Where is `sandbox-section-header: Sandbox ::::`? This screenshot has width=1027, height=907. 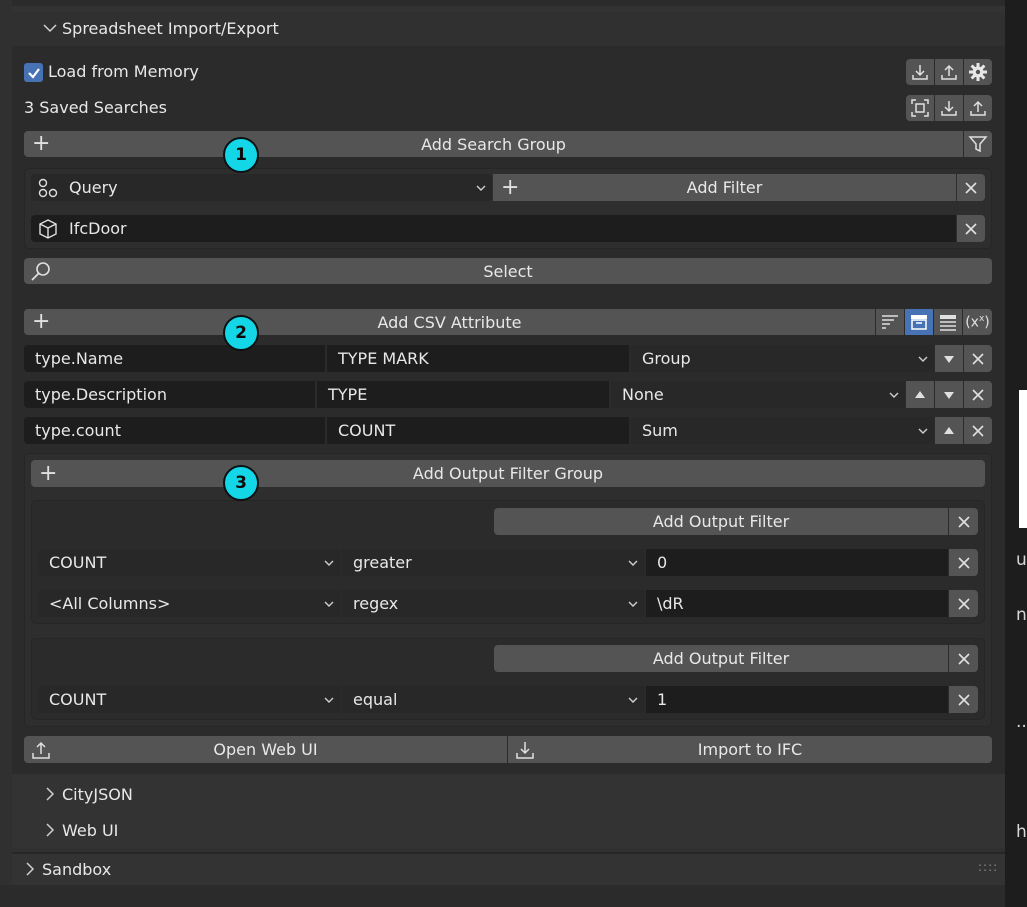 sandbox-section-header: Sandbox :::: is located at coordinates (508, 868).